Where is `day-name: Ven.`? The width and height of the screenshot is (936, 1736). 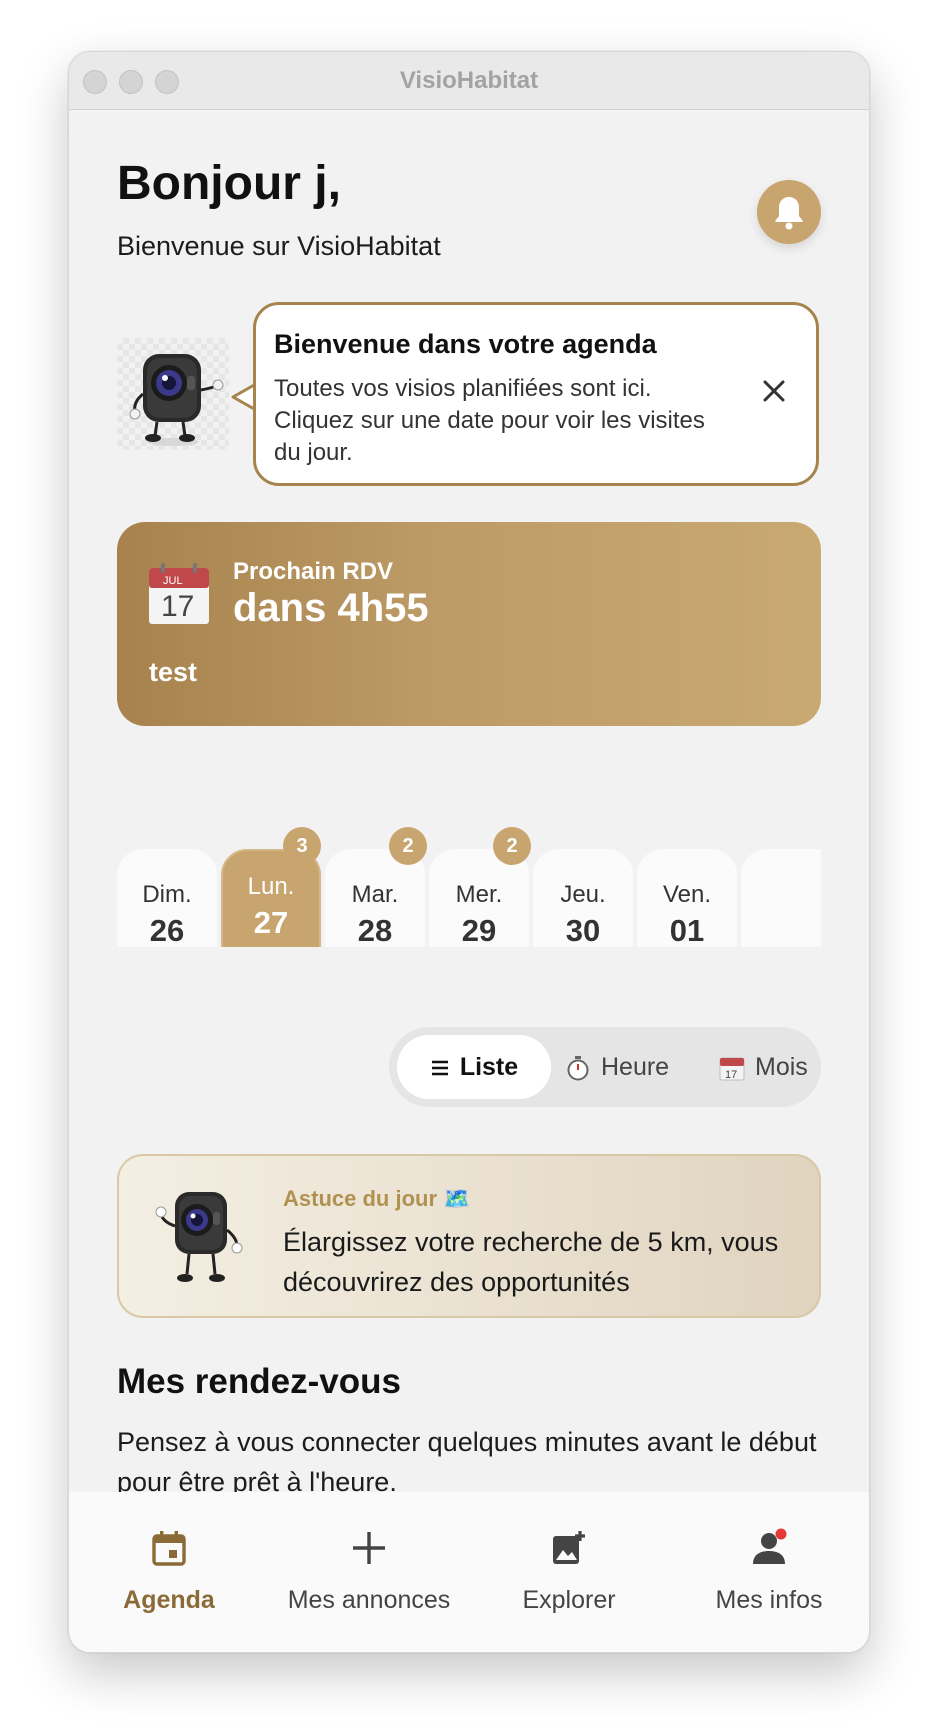 day-name: Ven. is located at coordinates (687, 894).